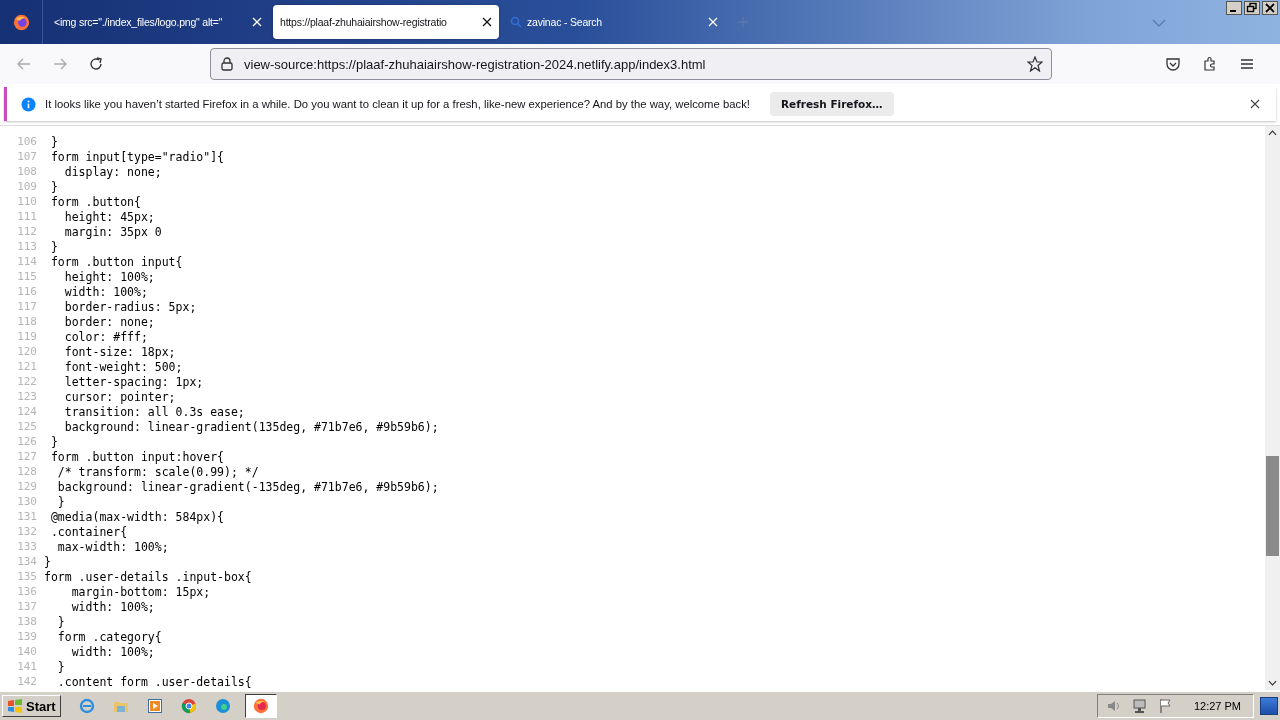  I want to click on source-code-line: font-weight: 500;, so click(123, 366).